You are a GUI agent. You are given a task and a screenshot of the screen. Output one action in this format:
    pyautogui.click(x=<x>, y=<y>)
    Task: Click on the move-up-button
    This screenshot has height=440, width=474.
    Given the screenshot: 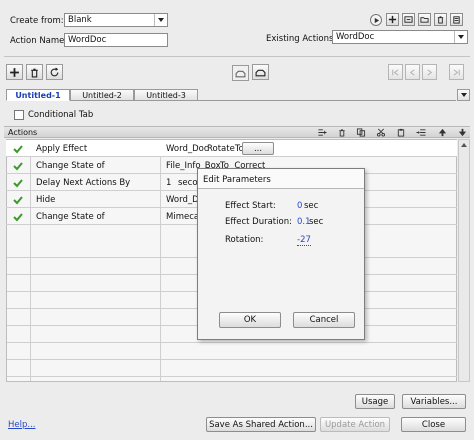 What is the action you would take?
    pyautogui.click(x=442, y=132)
    